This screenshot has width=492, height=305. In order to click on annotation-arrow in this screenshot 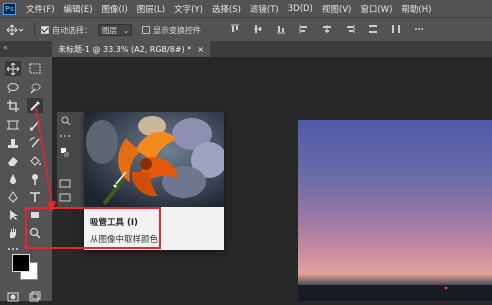, I will do `click(45, 159)`.